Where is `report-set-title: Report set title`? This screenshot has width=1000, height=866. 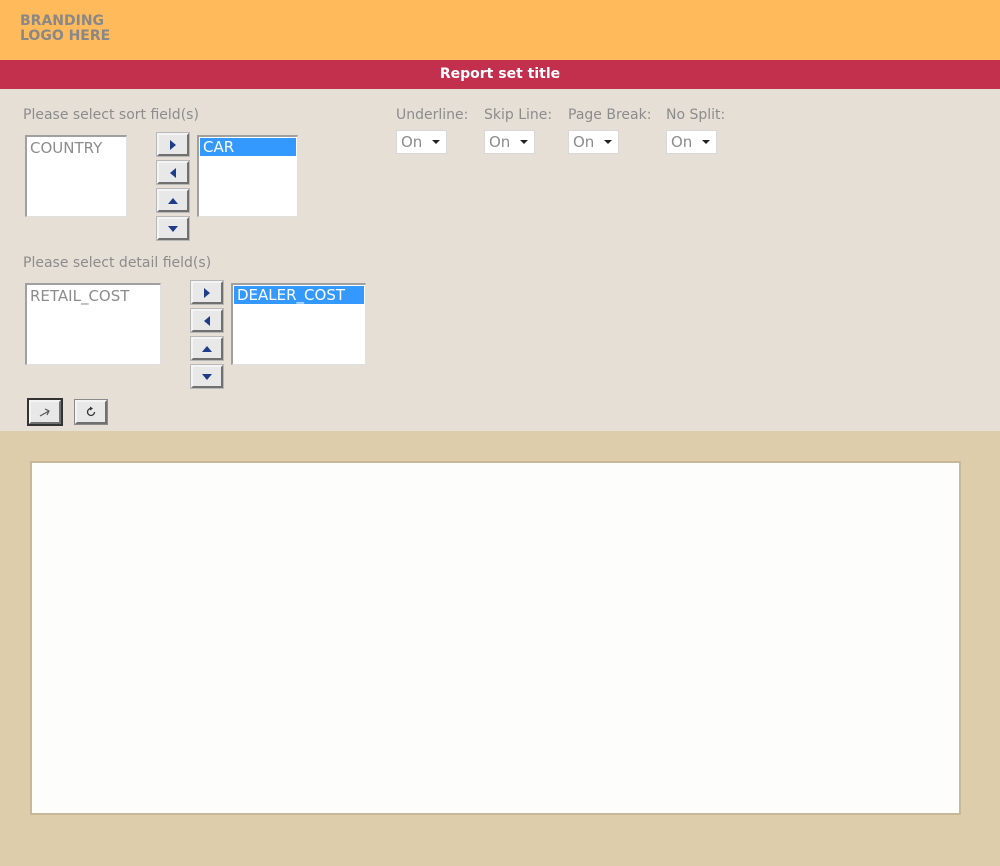
report-set-title: Report set title is located at coordinates (500, 74).